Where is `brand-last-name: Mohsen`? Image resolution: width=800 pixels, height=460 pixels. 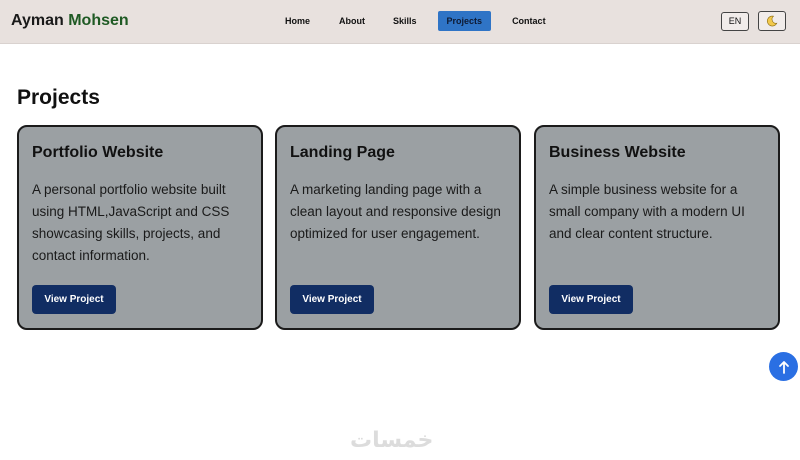 brand-last-name: Mohsen is located at coordinates (98, 20).